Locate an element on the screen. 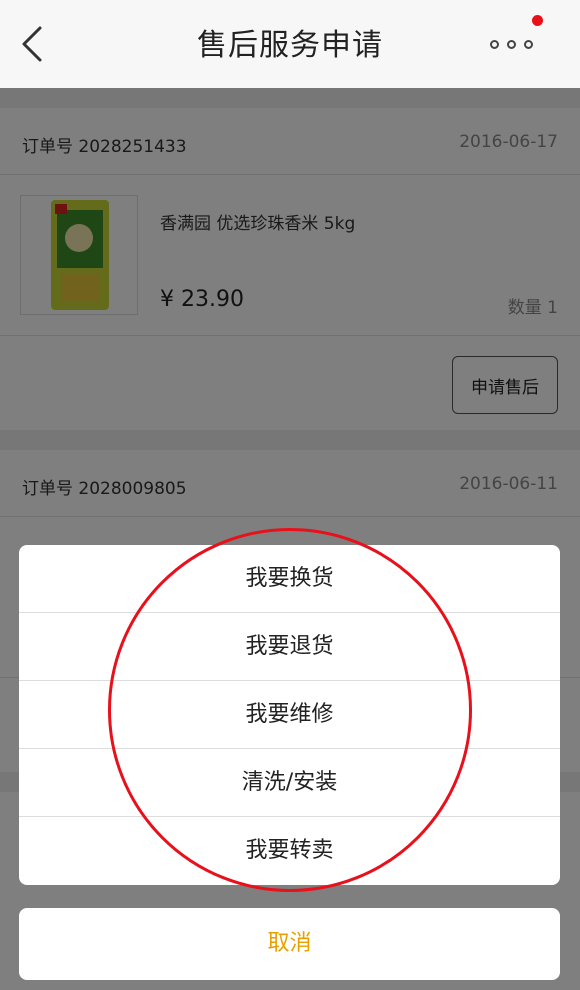  repair-option: 我要维修 is located at coordinates (289, 715).